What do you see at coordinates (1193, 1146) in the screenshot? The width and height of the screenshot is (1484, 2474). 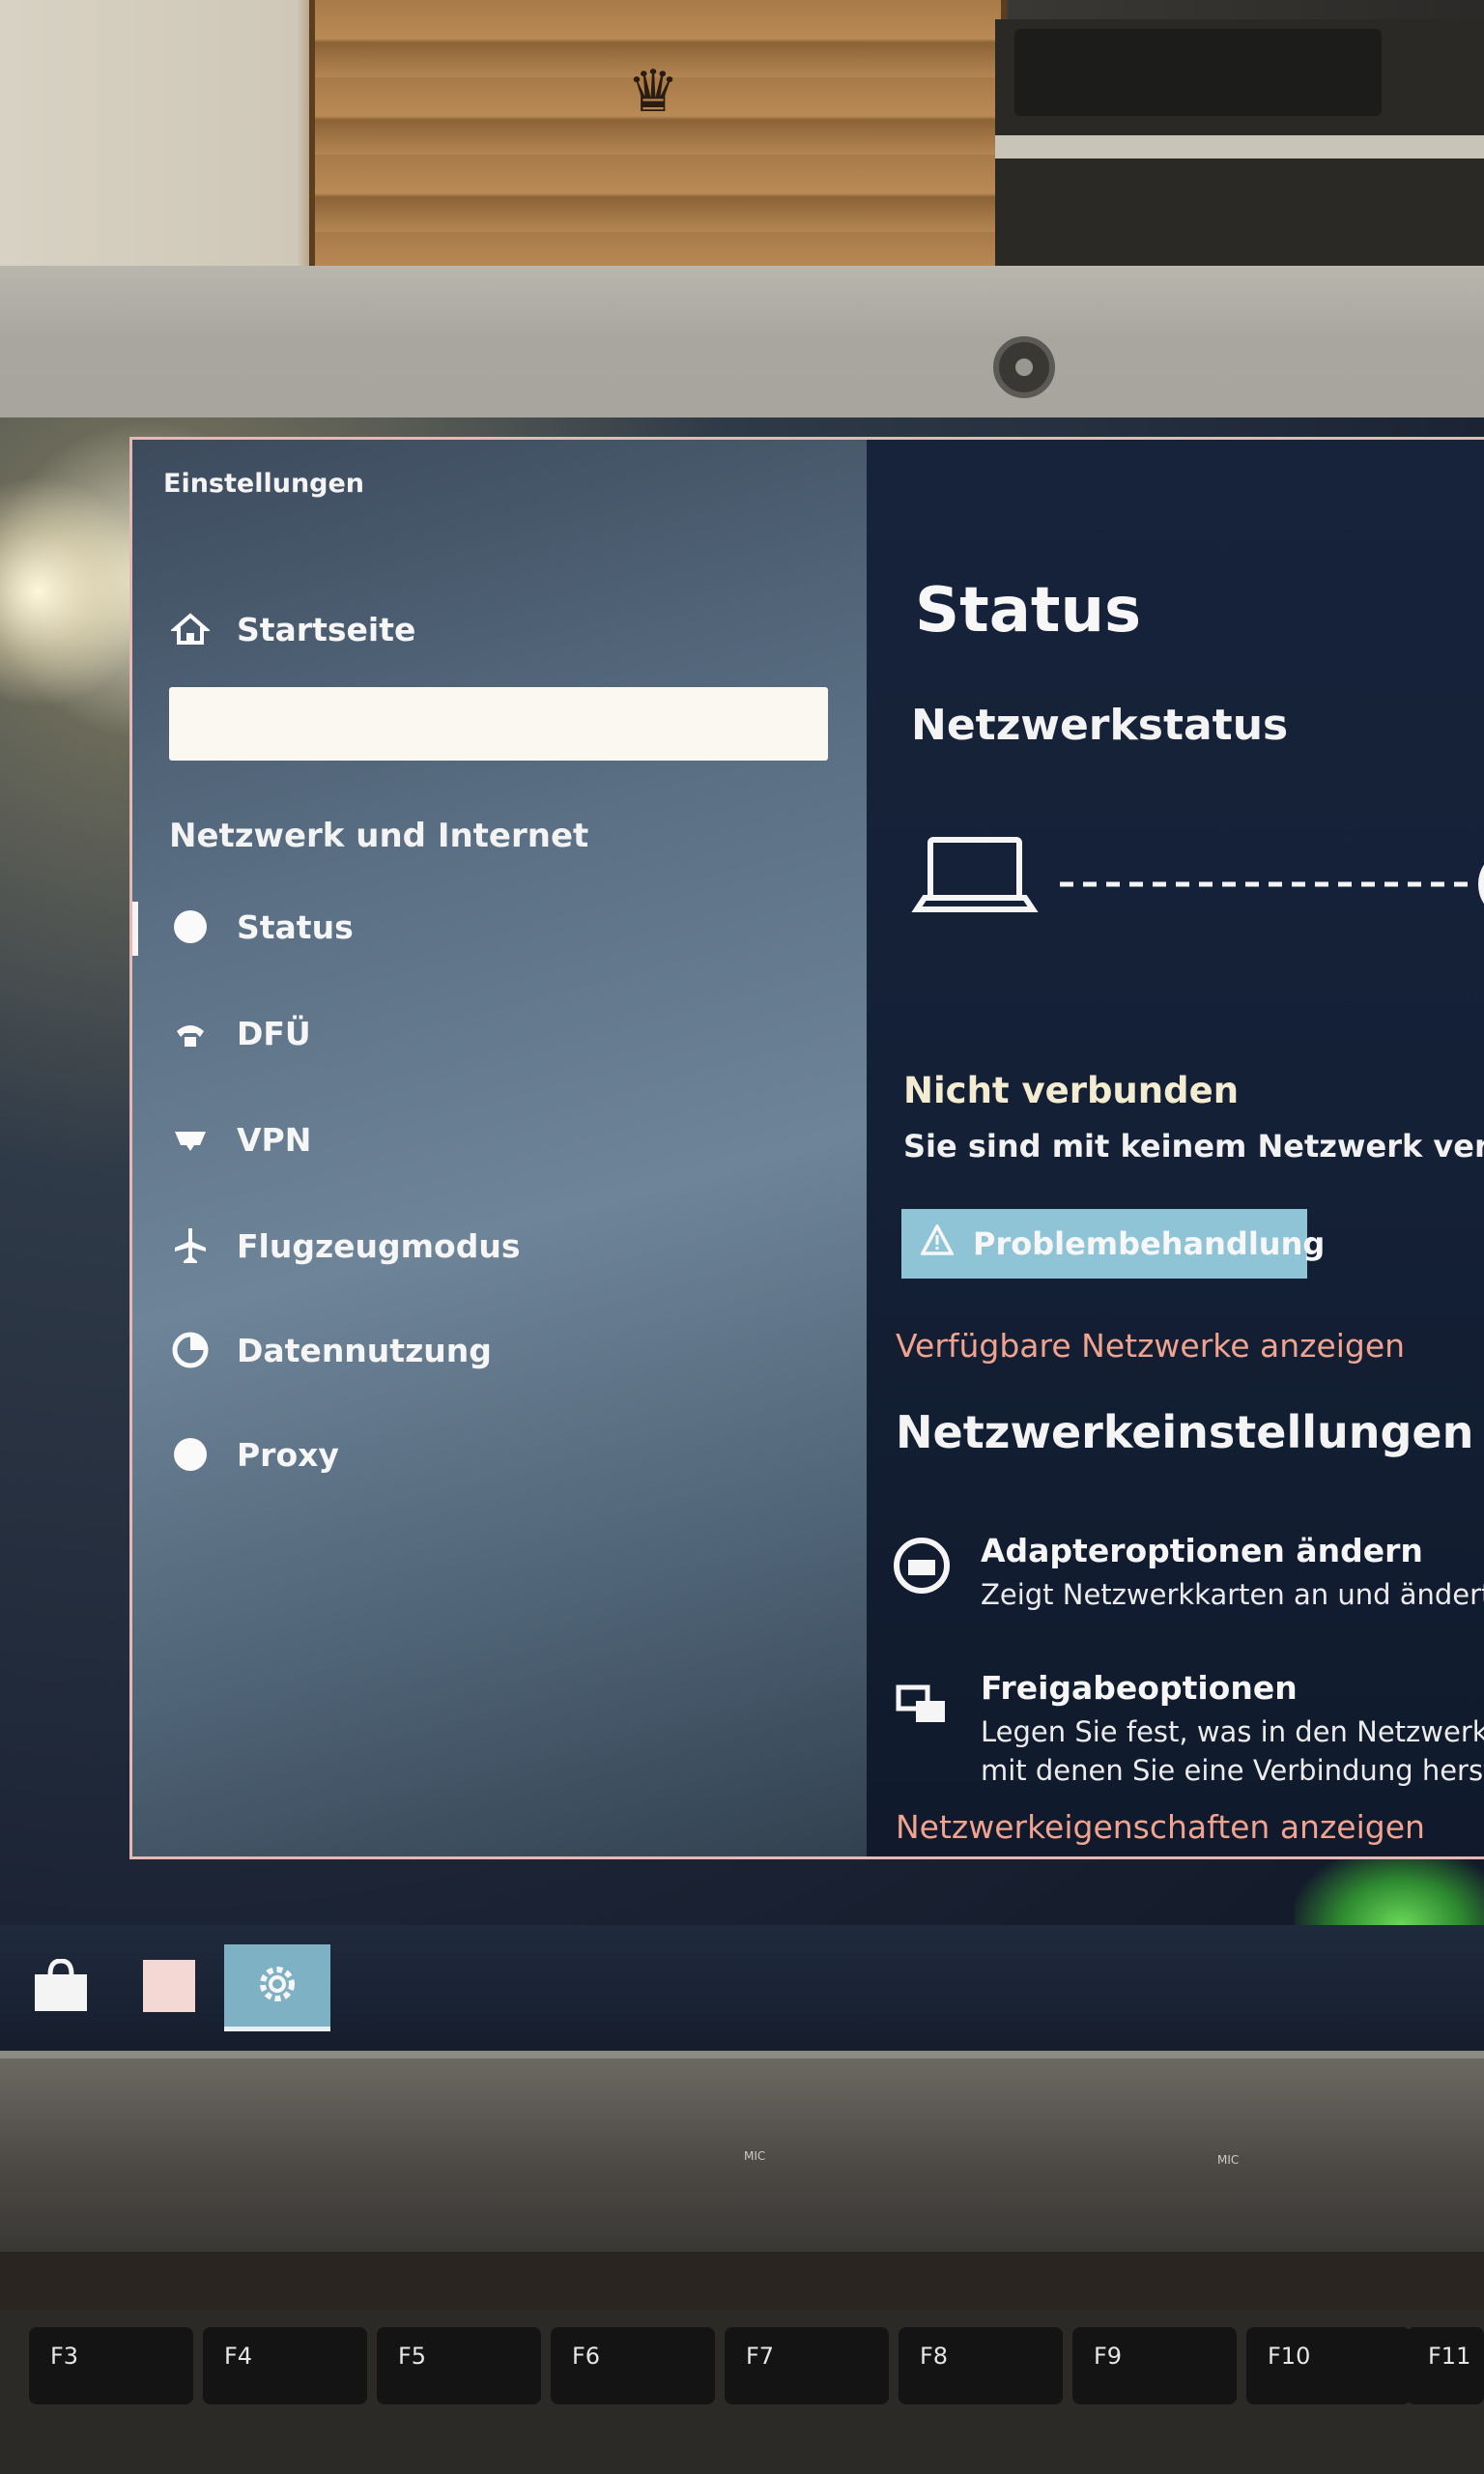 I see `connection-status-text: Sie sind mit keinem Netzwerk verbunde` at bounding box center [1193, 1146].